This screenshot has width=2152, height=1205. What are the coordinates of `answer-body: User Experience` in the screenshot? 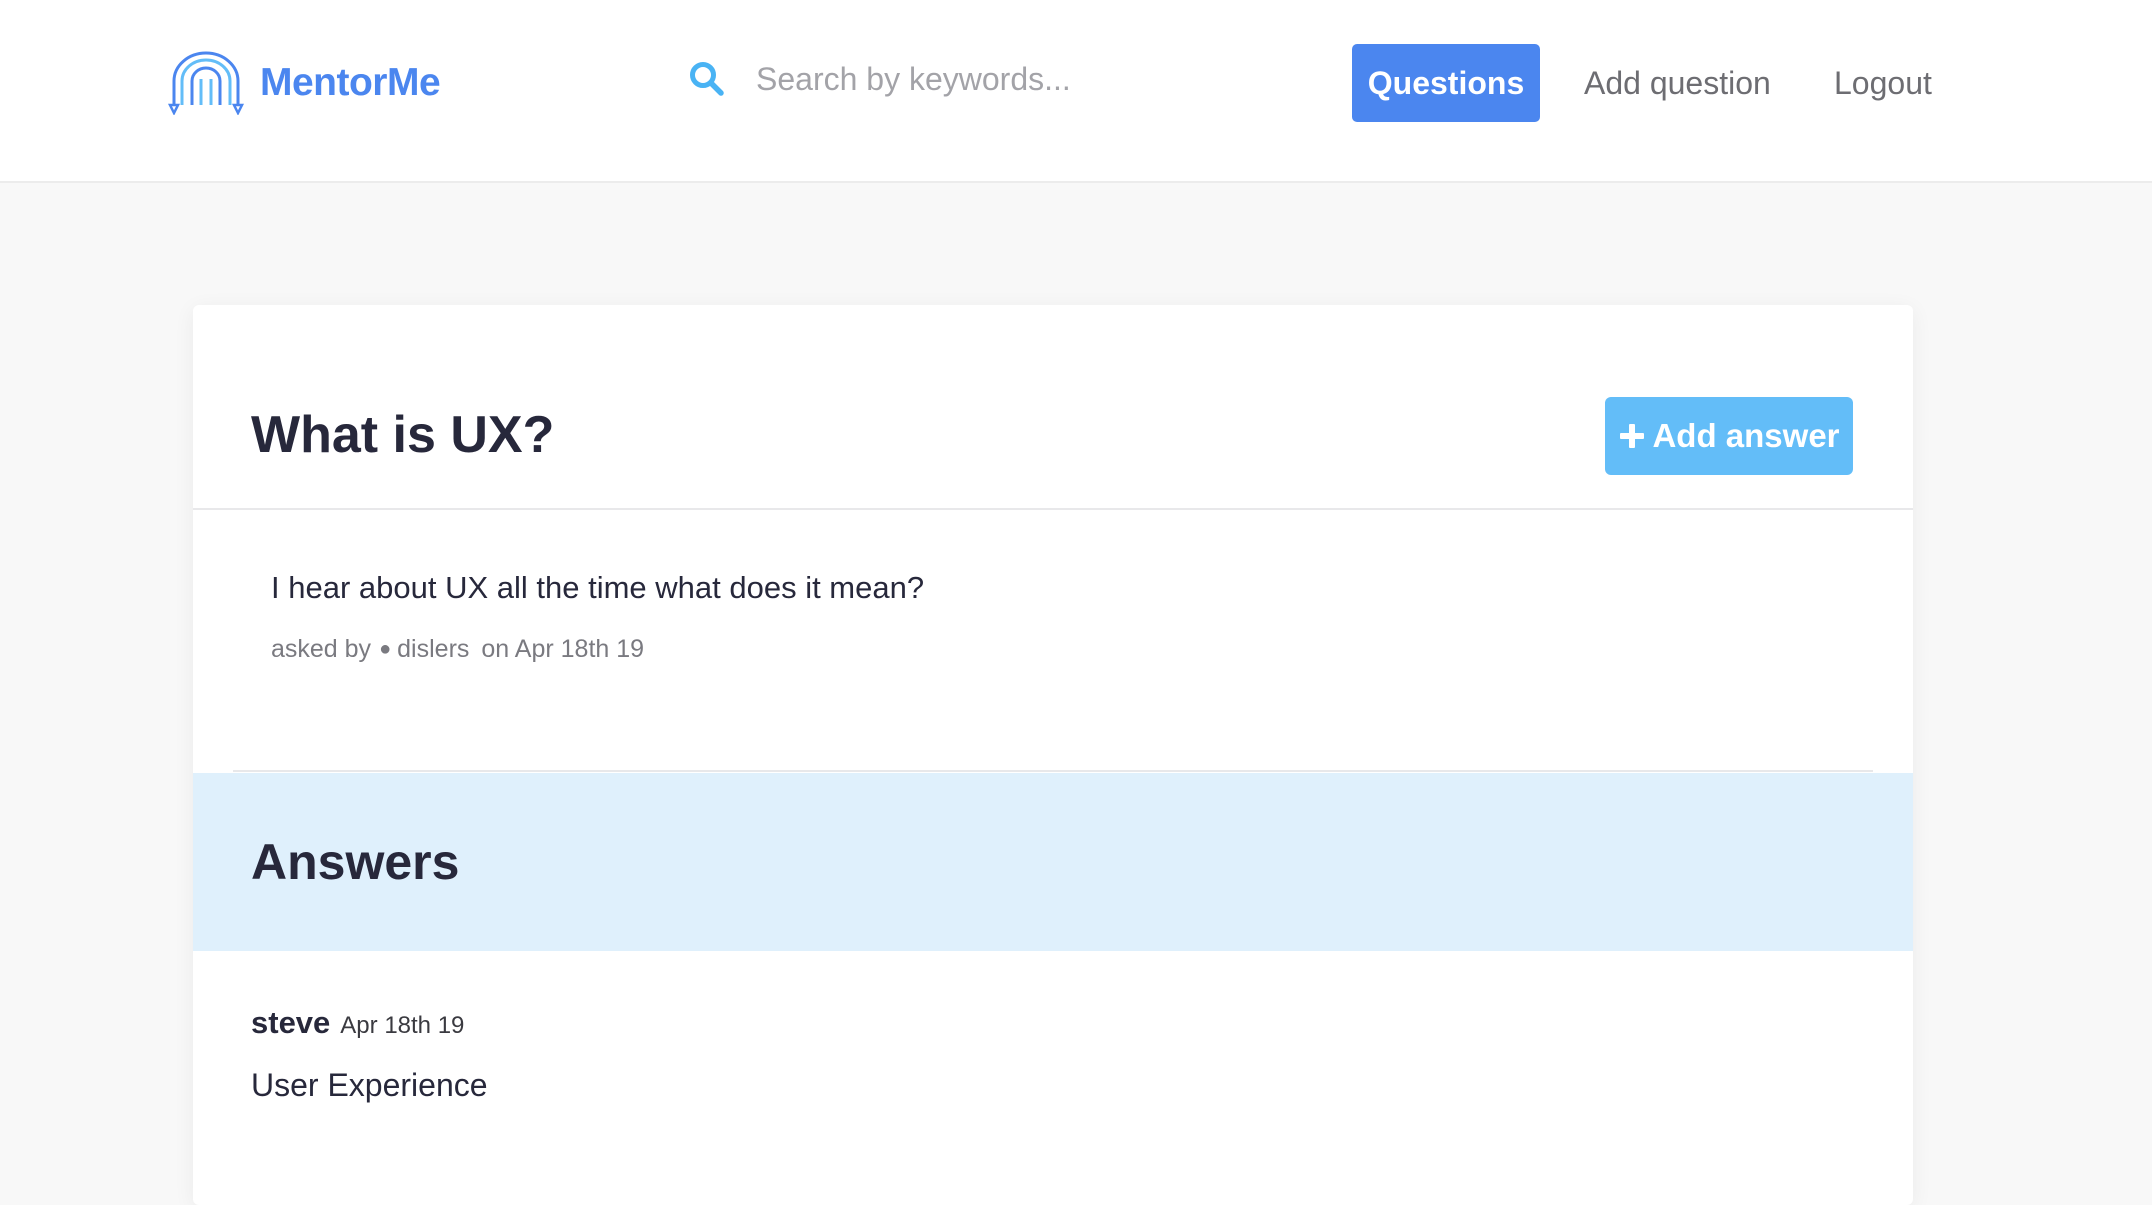 It's located at (369, 1085).